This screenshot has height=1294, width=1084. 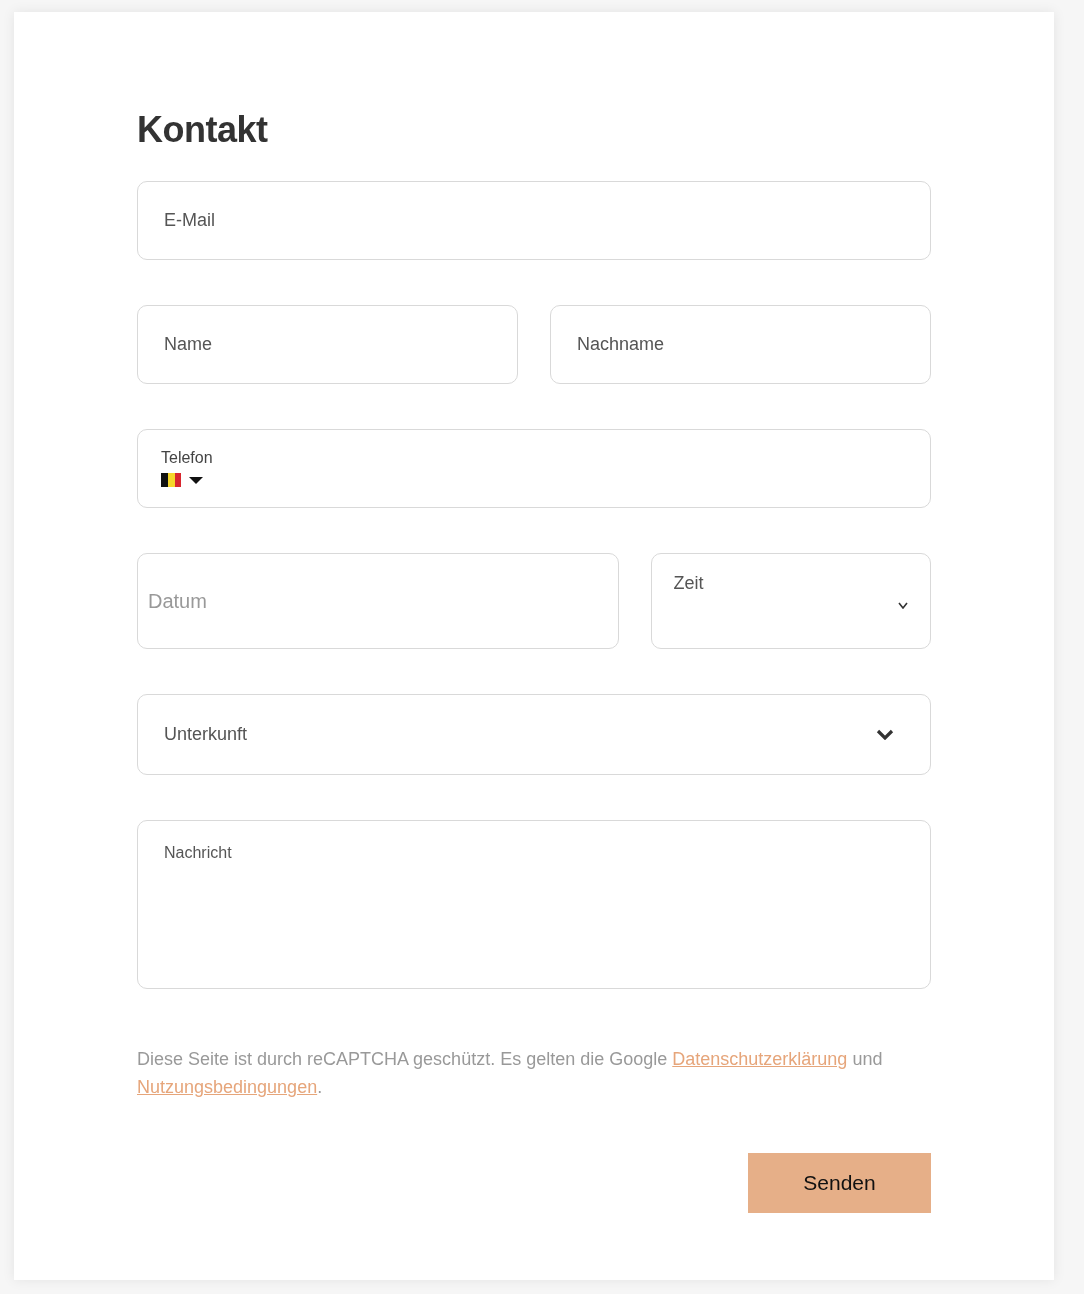 What do you see at coordinates (510, 1074) in the screenshot?
I see `recaptcha-notice: Diese Seite ist durch reCAPTCHA geschützt. Es gelten die Google Datenschutzerklärung und Nutzungsbedingungen.` at bounding box center [510, 1074].